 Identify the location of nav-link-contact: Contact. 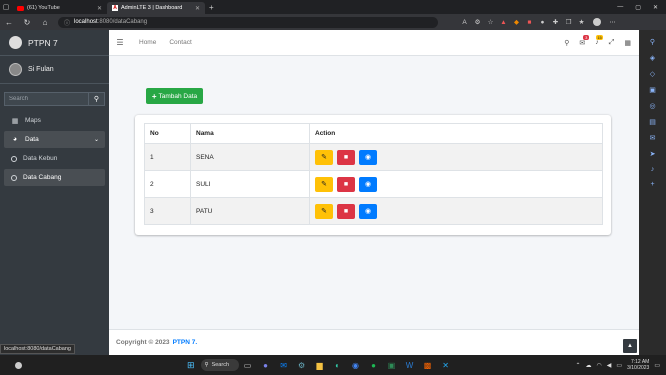
(180, 42).